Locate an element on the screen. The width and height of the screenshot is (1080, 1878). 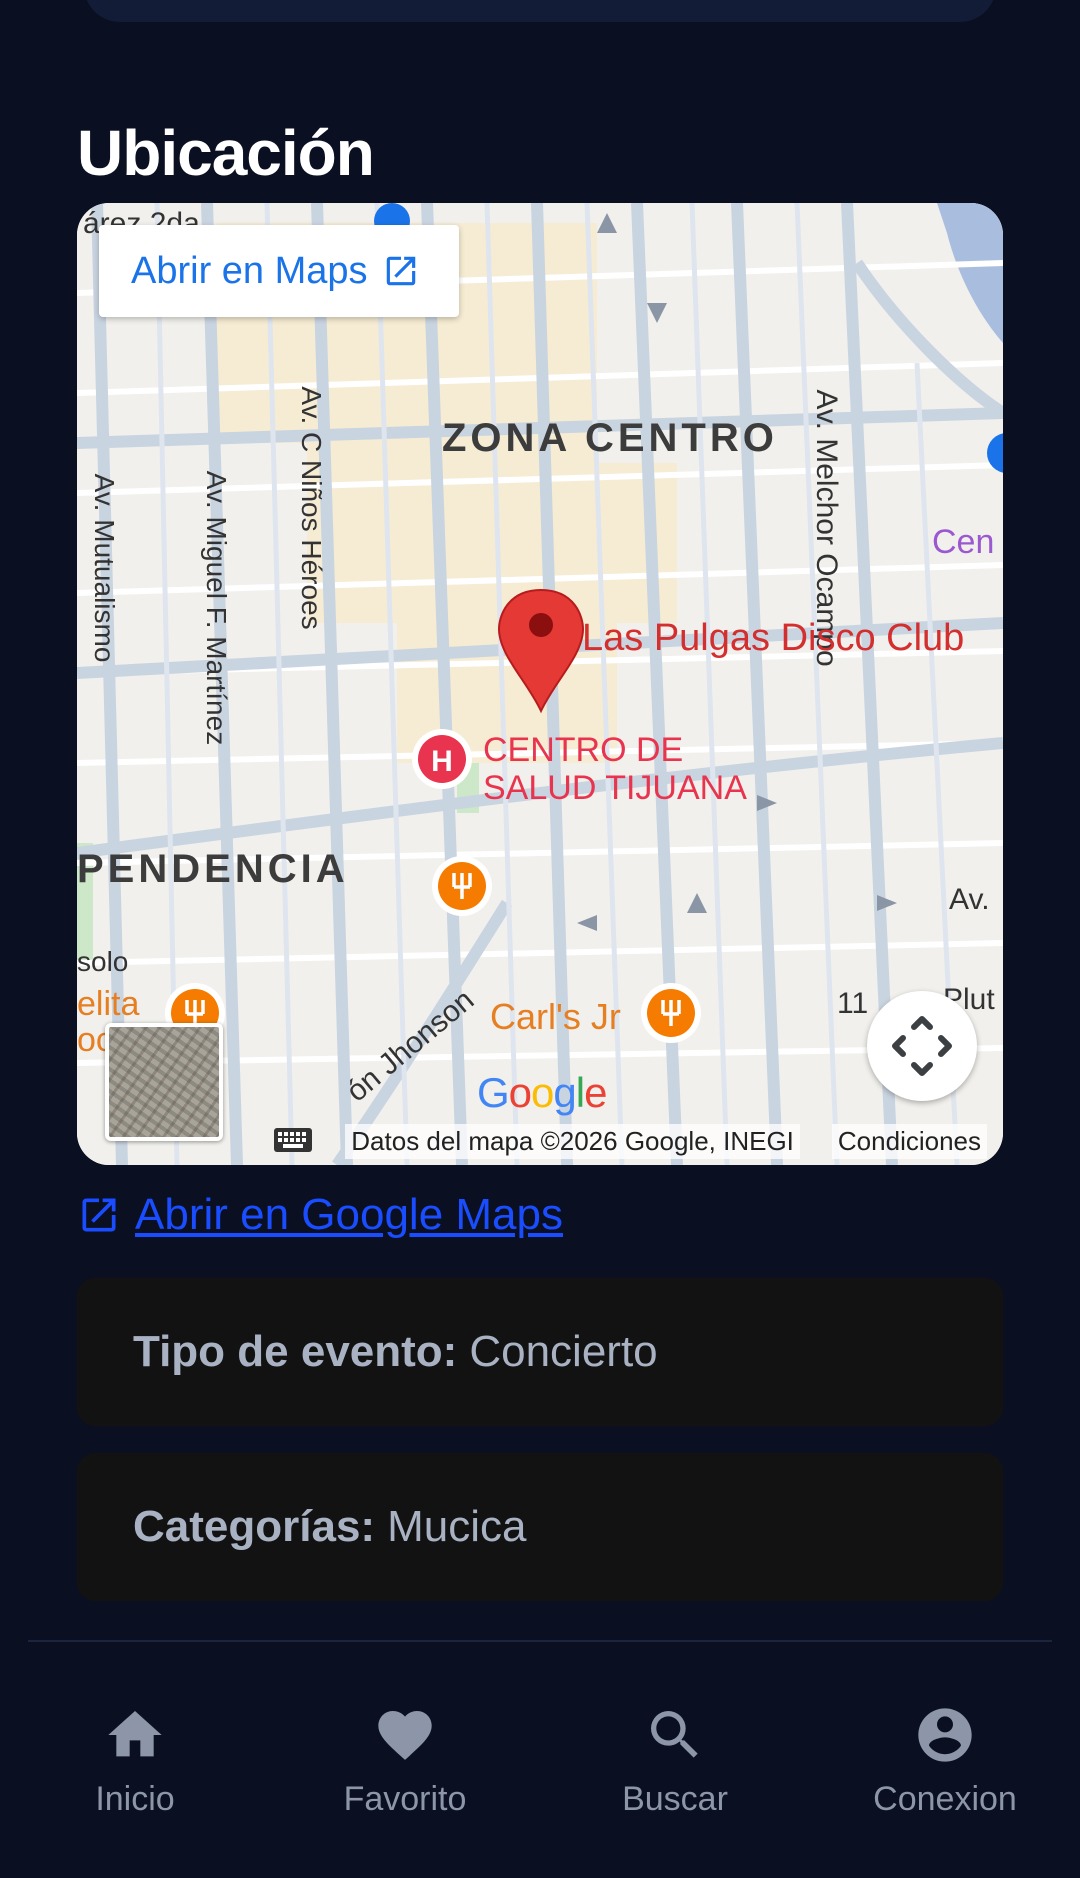
map-expand-button is located at coordinates (922, 1046).